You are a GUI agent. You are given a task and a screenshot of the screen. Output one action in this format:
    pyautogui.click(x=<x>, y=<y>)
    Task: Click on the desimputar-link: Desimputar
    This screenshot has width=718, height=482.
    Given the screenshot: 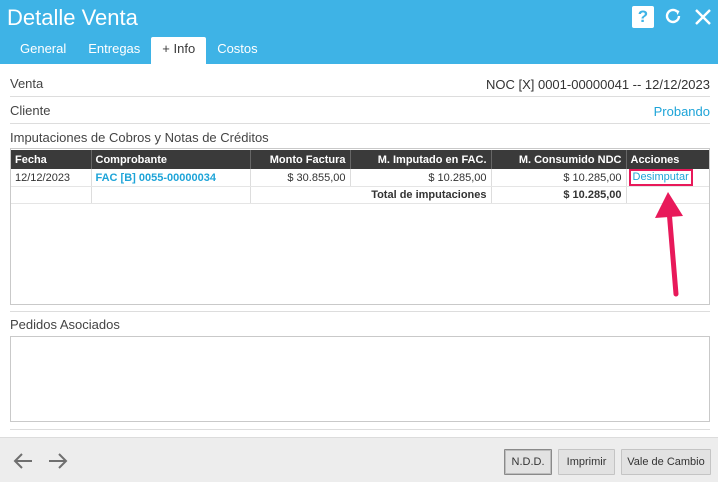 What is the action you would take?
    pyautogui.click(x=660, y=177)
    